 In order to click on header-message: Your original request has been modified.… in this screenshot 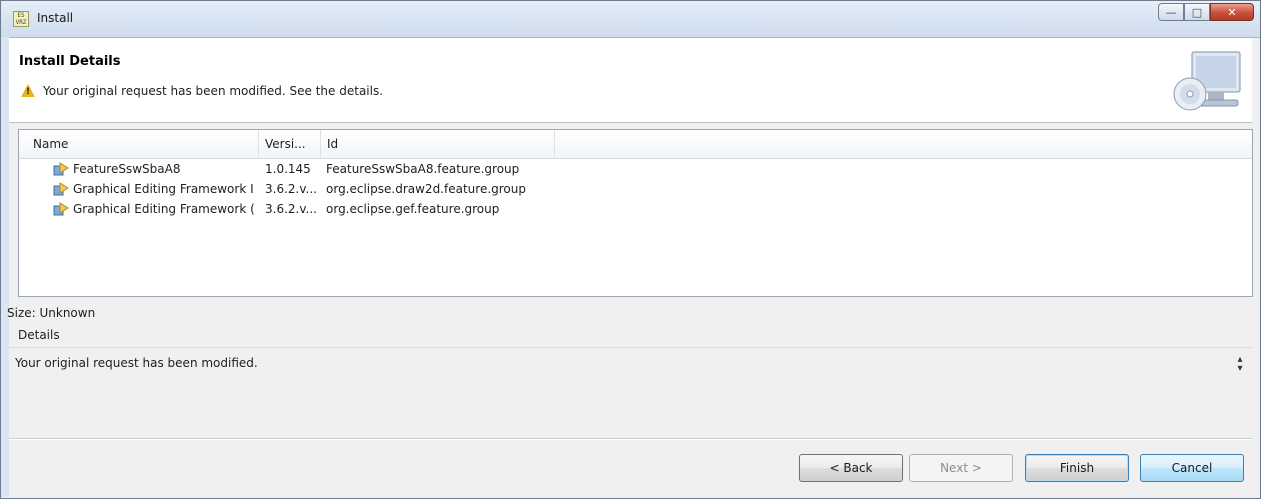, I will do `click(213, 91)`.